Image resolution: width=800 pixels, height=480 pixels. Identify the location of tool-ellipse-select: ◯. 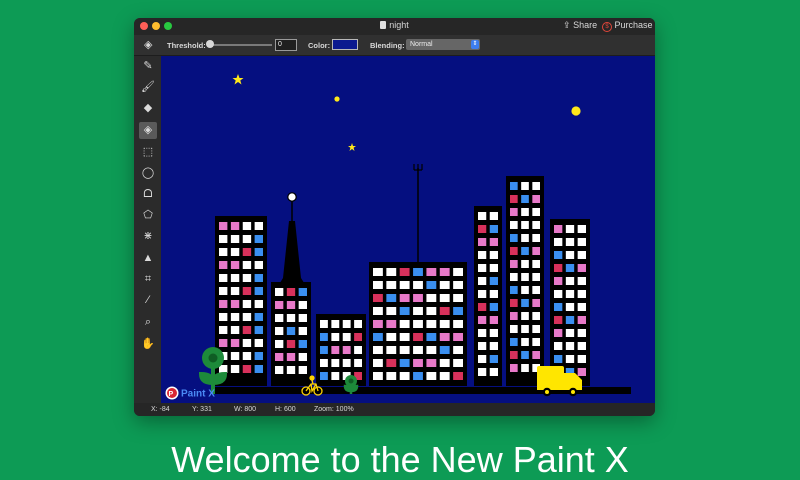
(148, 173).